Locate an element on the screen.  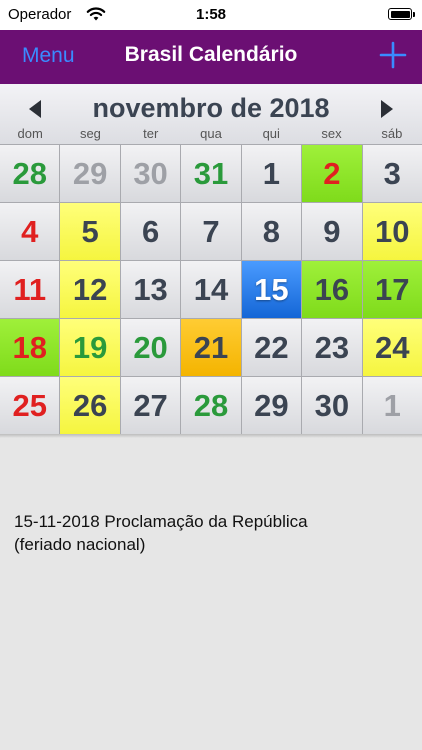
weekday-label: sáb is located at coordinates (392, 133).